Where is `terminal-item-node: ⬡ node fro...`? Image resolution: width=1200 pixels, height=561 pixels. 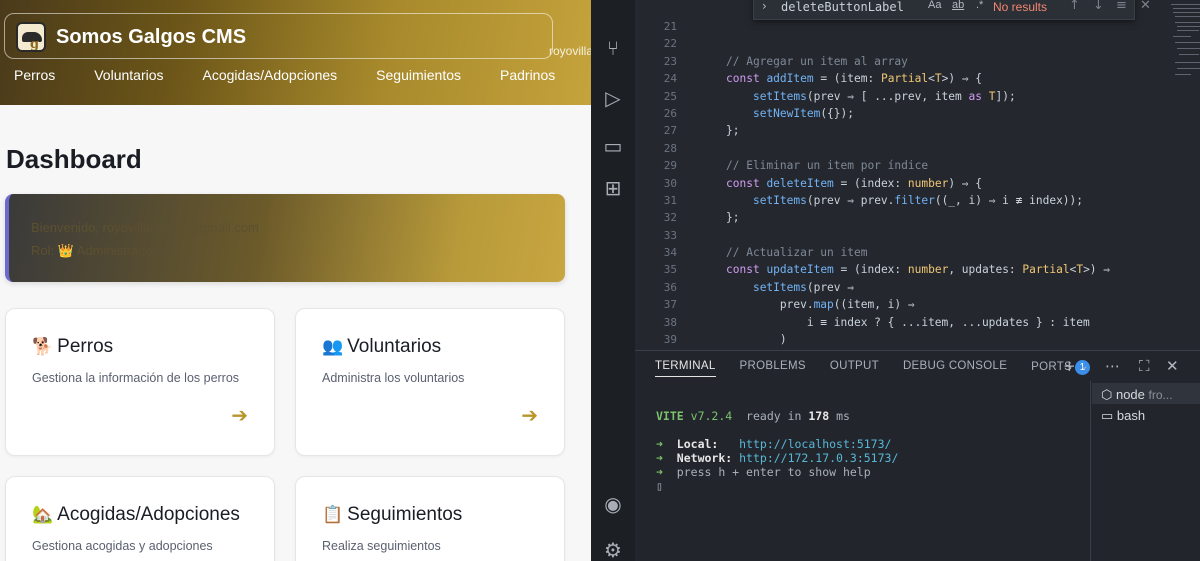
terminal-item-node: ⬡ node fro... is located at coordinates (1137, 395).